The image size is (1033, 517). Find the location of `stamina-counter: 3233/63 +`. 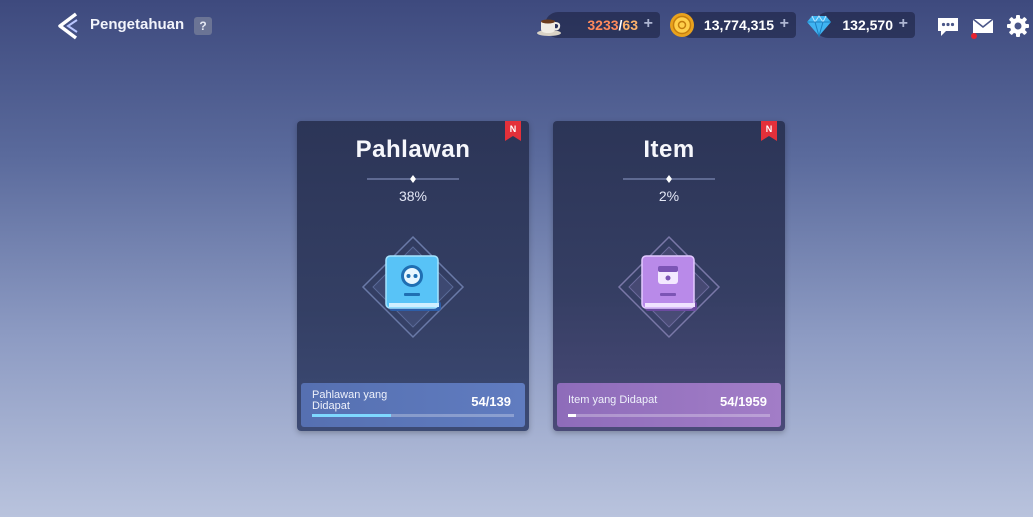

stamina-counter: 3233/63 + is located at coordinates (598, 25).